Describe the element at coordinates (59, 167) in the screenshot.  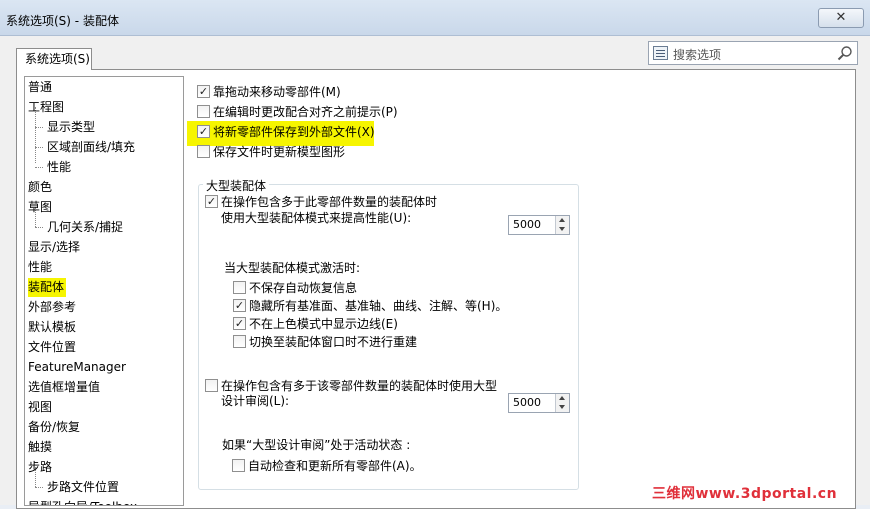
I see `sidebar-item-drawings-performance: 性能` at that location.